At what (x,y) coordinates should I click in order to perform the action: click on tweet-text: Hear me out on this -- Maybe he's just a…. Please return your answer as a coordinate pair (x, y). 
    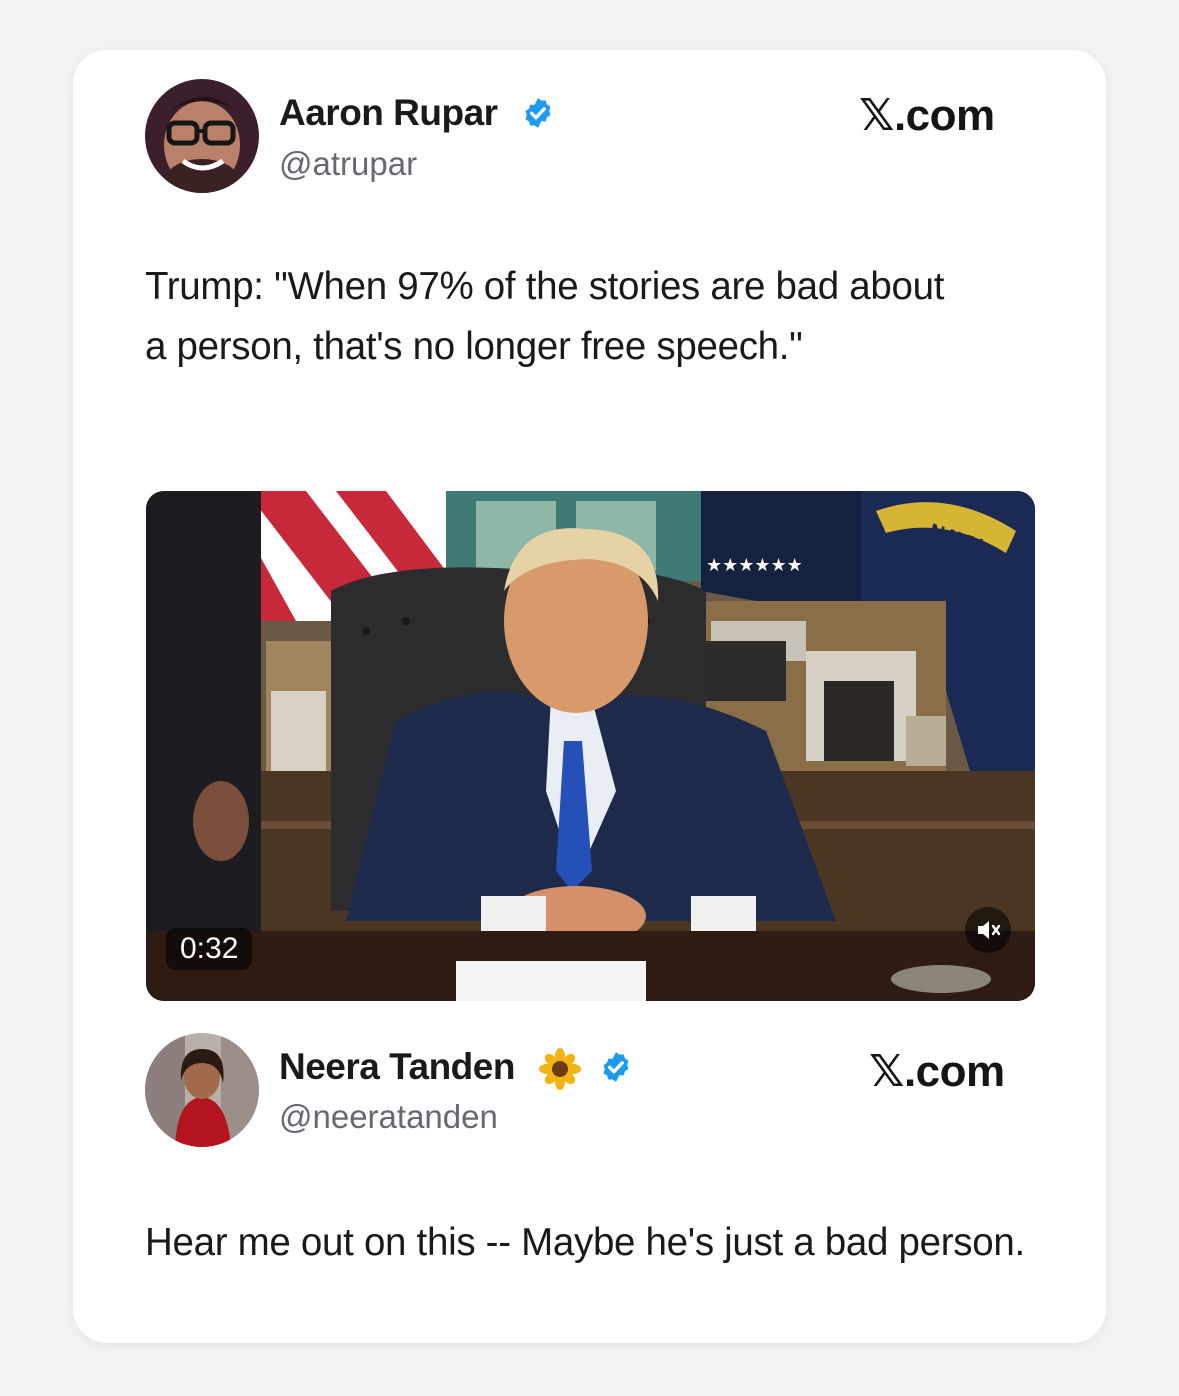
    Looking at the image, I should click on (585, 1242).